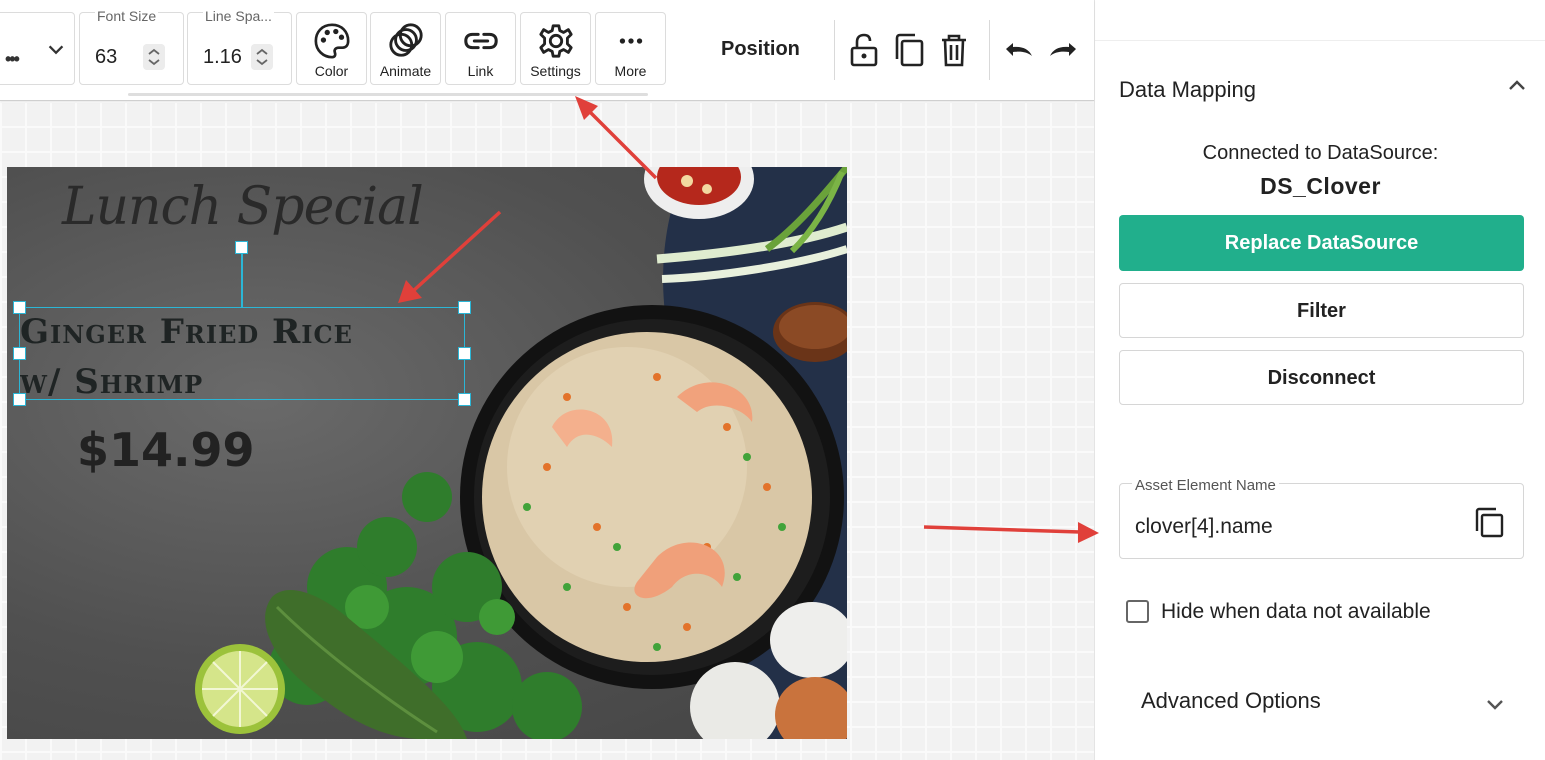  Describe the element at coordinates (1205, 485) in the screenshot. I see `asset-element-name-label: Asset Element Name` at that location.